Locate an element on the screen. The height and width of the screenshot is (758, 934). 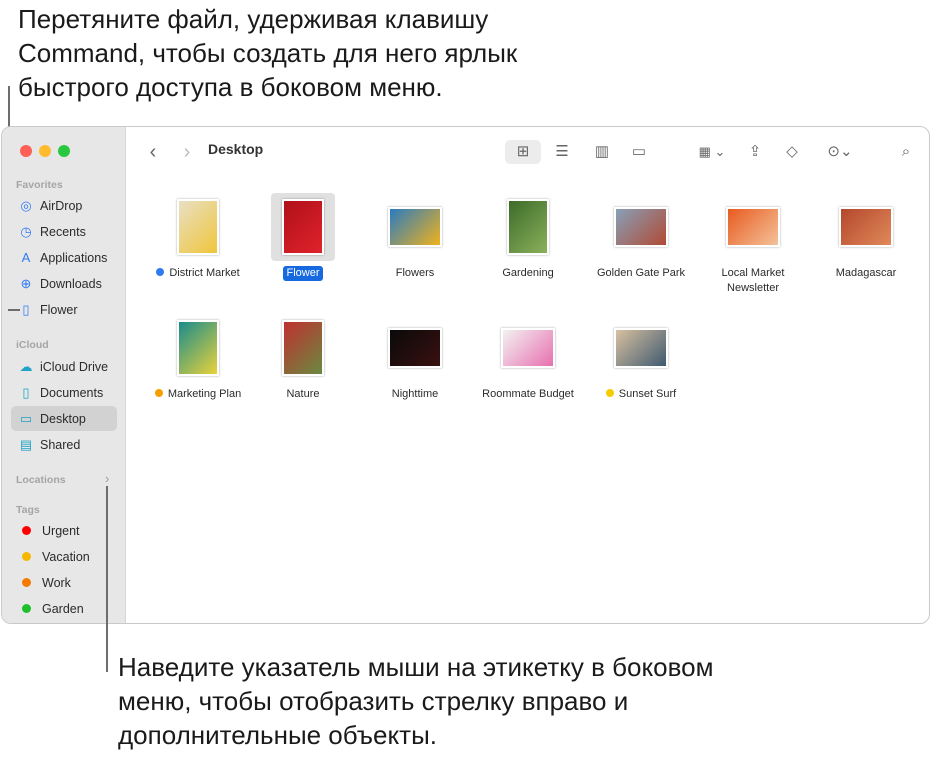
file-name-text: Flower is located at coordinates (303, 273).